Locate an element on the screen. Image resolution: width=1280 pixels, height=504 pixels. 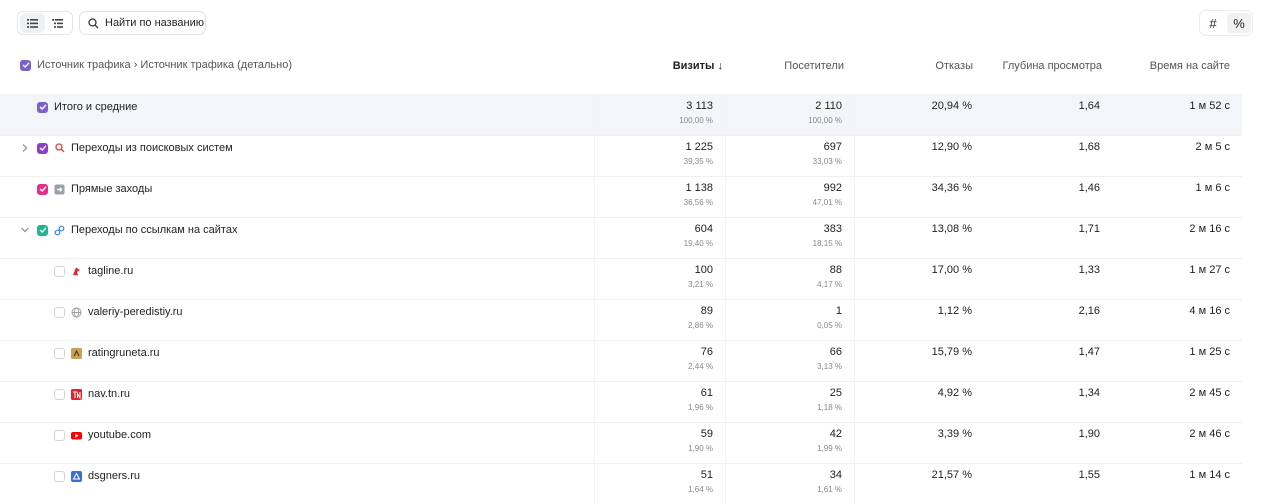
units-toggle: # % is located at coordinates (1226, 23).